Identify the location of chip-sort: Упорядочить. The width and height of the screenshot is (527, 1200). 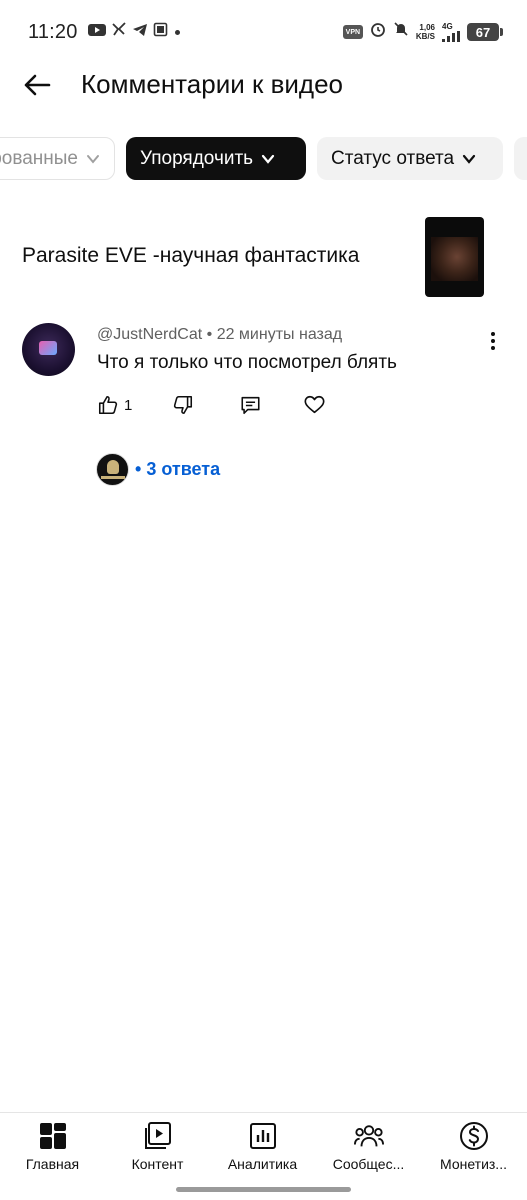
(216, 158).